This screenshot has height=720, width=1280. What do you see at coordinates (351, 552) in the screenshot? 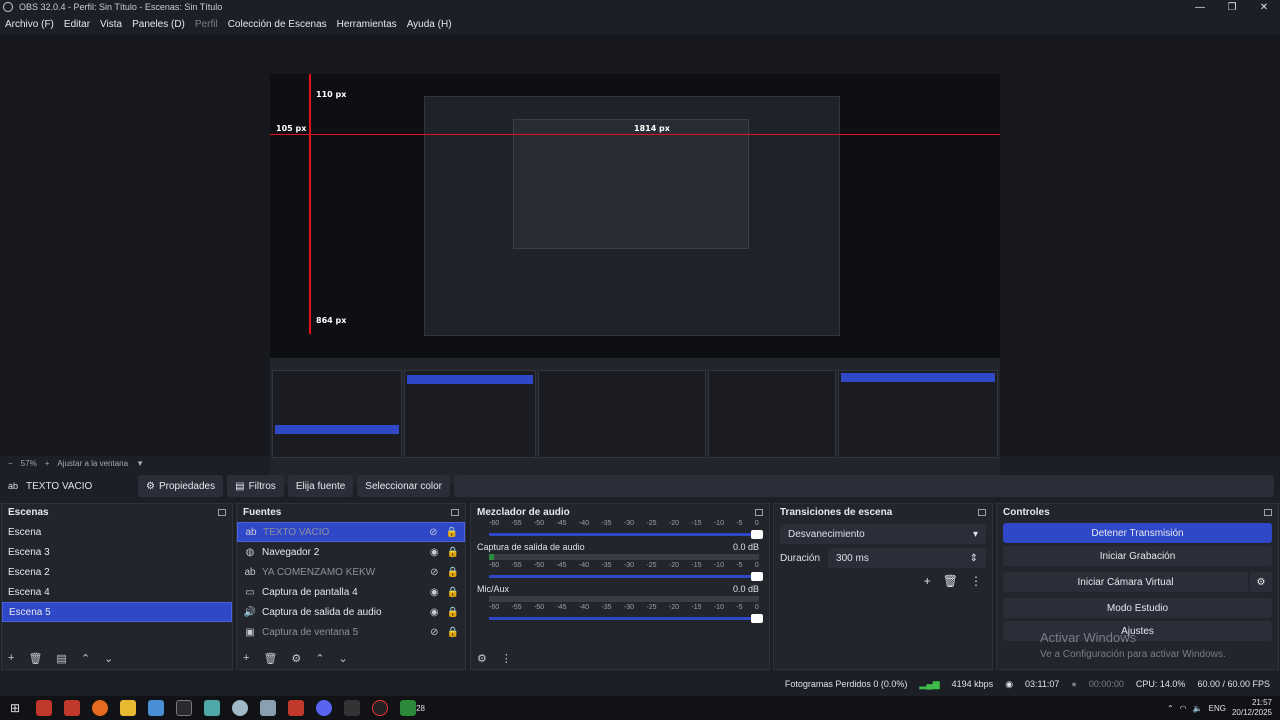
I see `source-item: ◍ Navegador 2 ◉ 🔒` at bounding box center [351, 552].